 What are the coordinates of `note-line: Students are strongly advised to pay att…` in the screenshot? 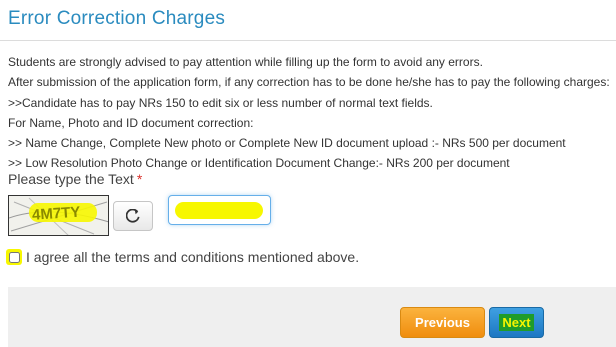 It's located at (245, 62).